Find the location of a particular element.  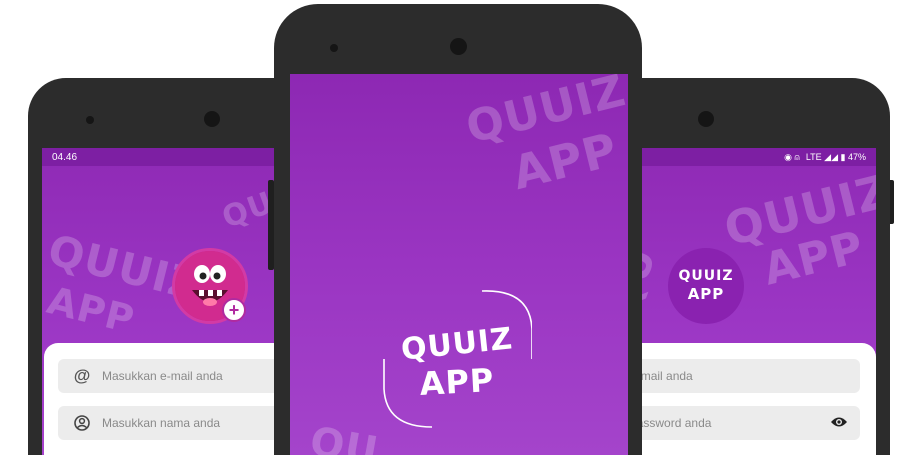

add-avatar-button: + is located at coordinates (234, 310).